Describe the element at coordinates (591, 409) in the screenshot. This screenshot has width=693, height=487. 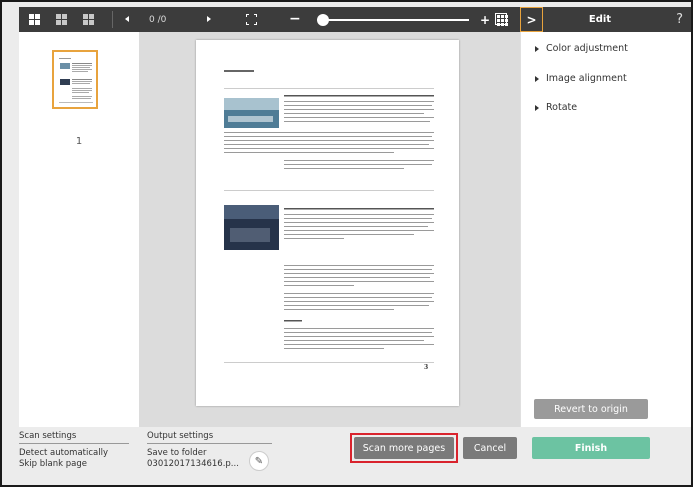
I see `revert-to-origin-button: Revert to origin` at that location.